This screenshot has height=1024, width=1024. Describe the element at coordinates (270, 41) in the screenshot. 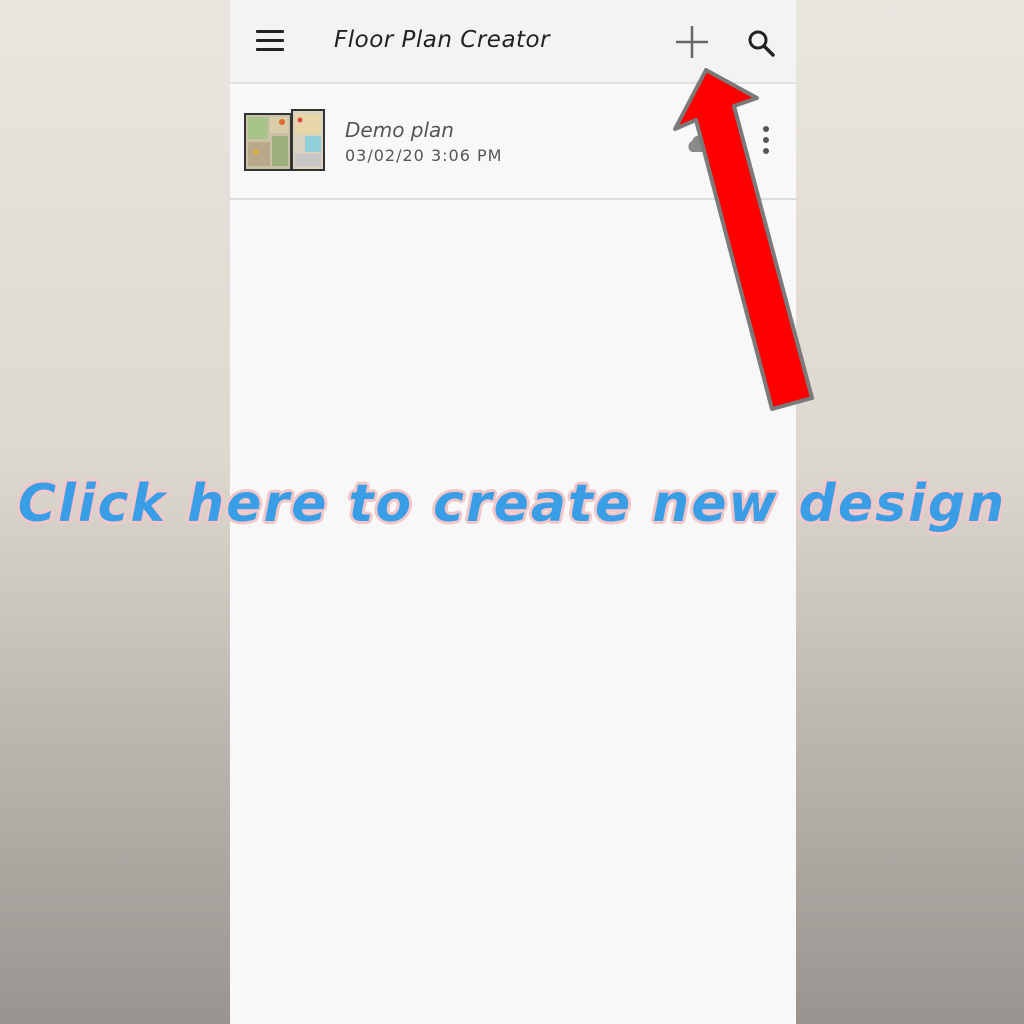

I see `hamburger-menu-icon` at that location.